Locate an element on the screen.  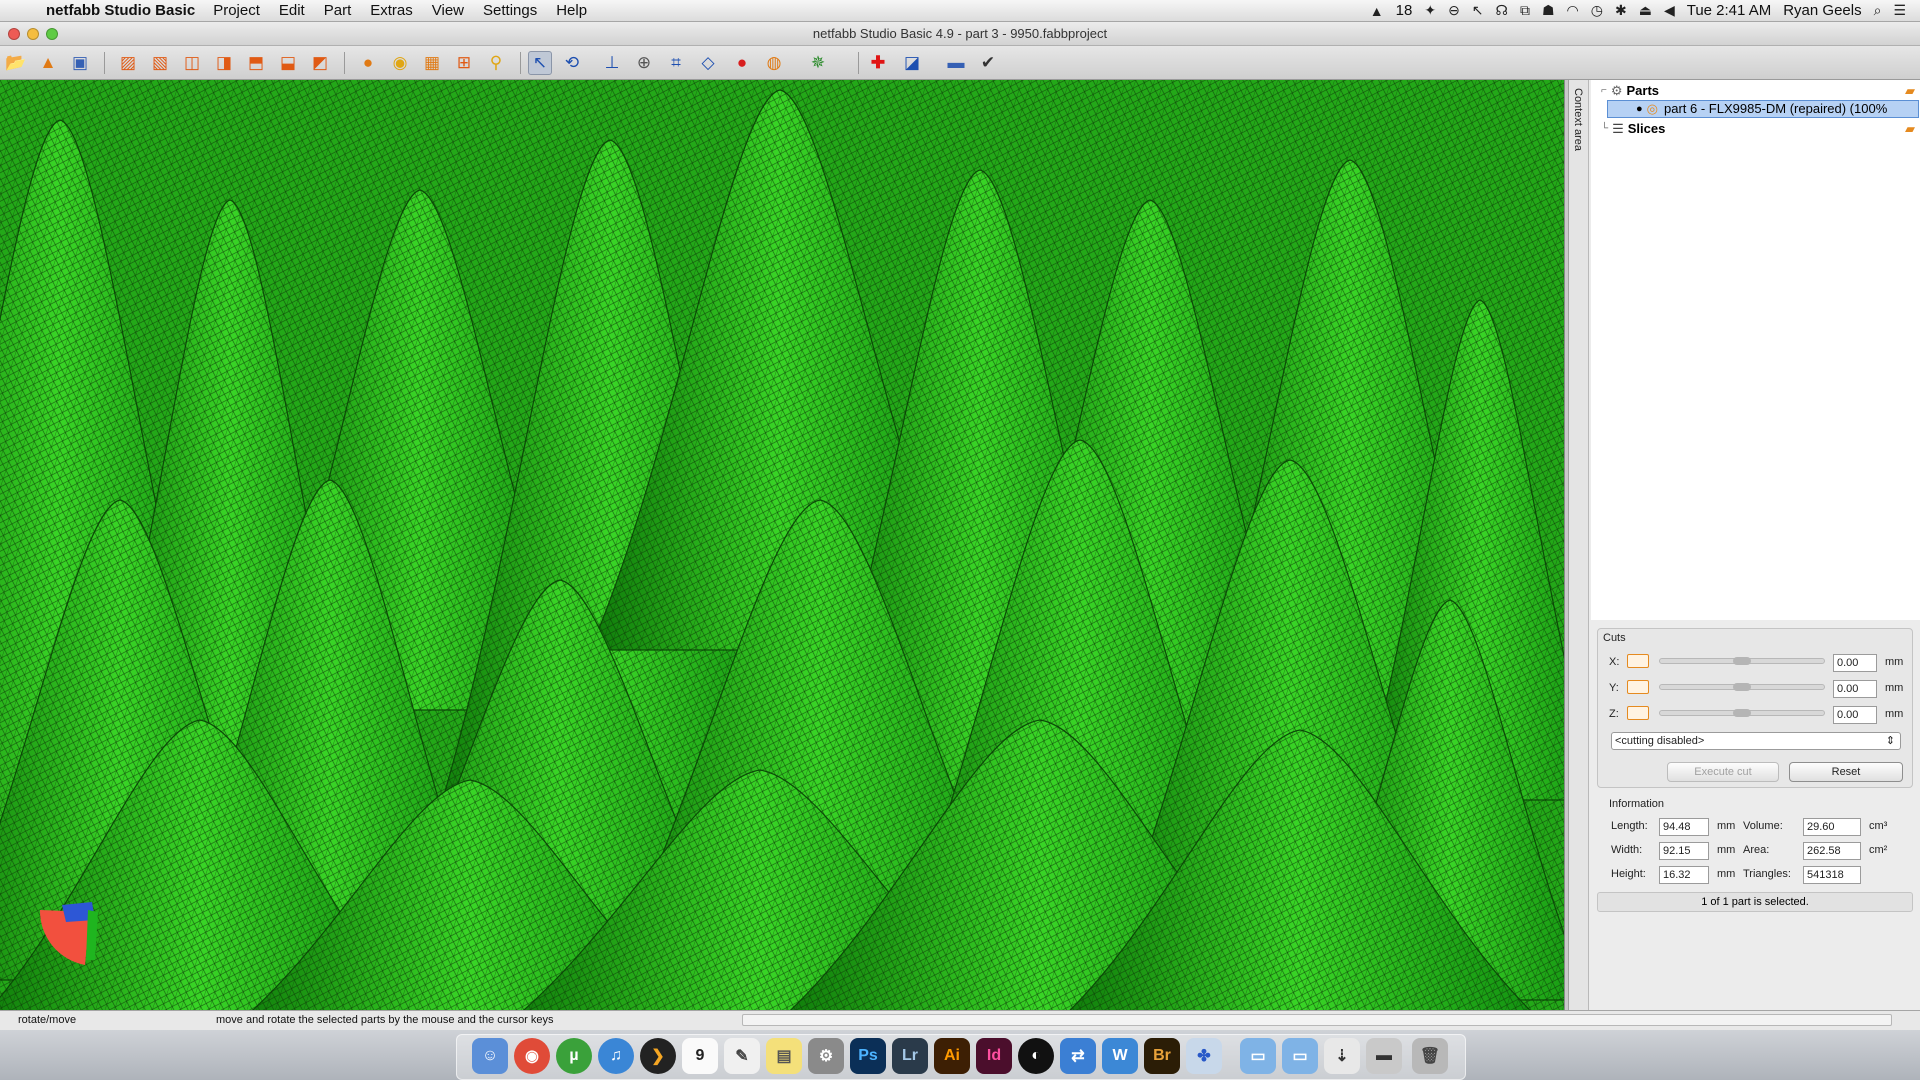
system-prefs-icon: ⚙ is located at coordinates (826, 1056).